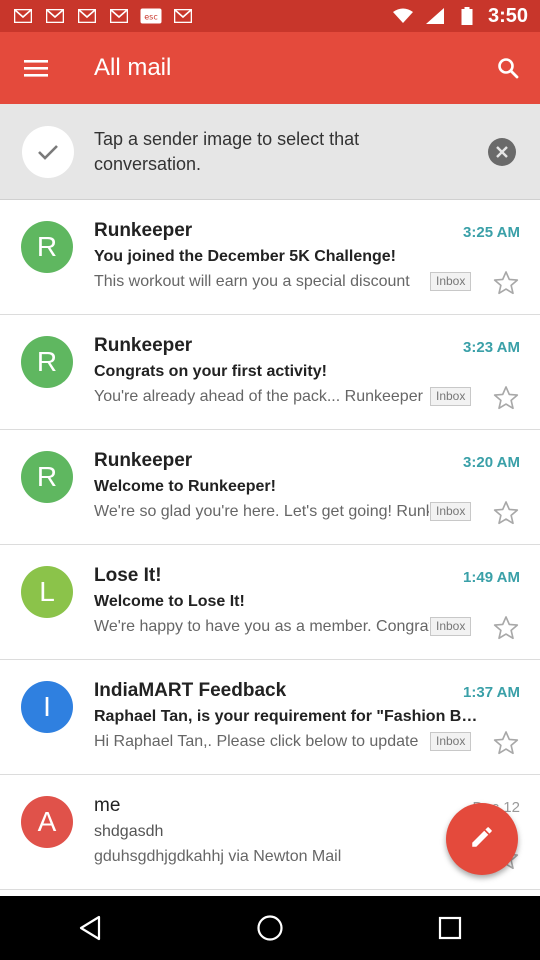 This screenshot has width=540, height=960. Describe the element at coordinates (36, 68) in the screenshot. I see `hamburger-menu-icon` at that location.